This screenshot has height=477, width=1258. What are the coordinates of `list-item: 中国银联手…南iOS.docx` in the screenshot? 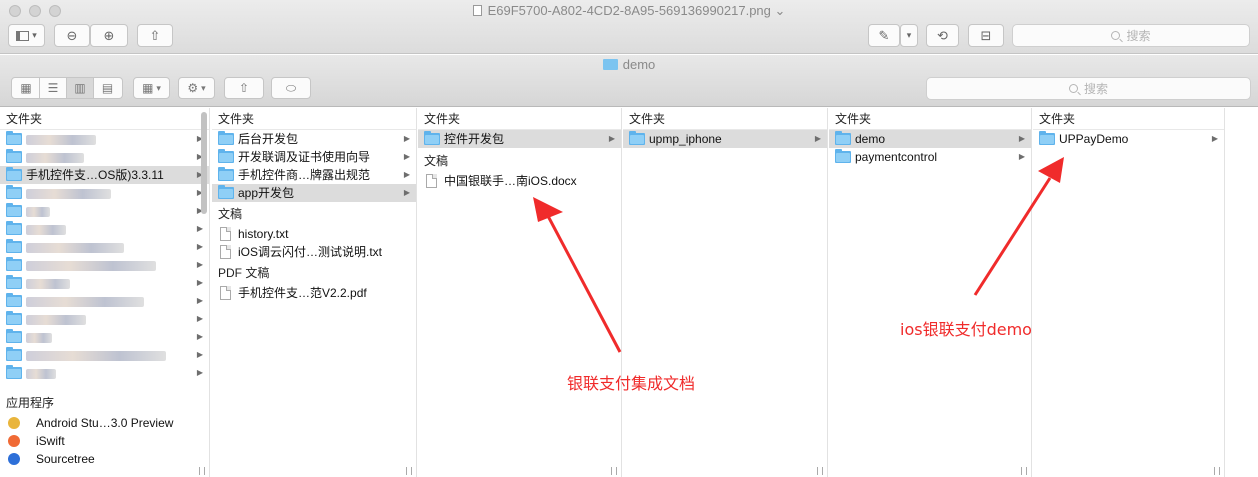 It's located at (519, 181).